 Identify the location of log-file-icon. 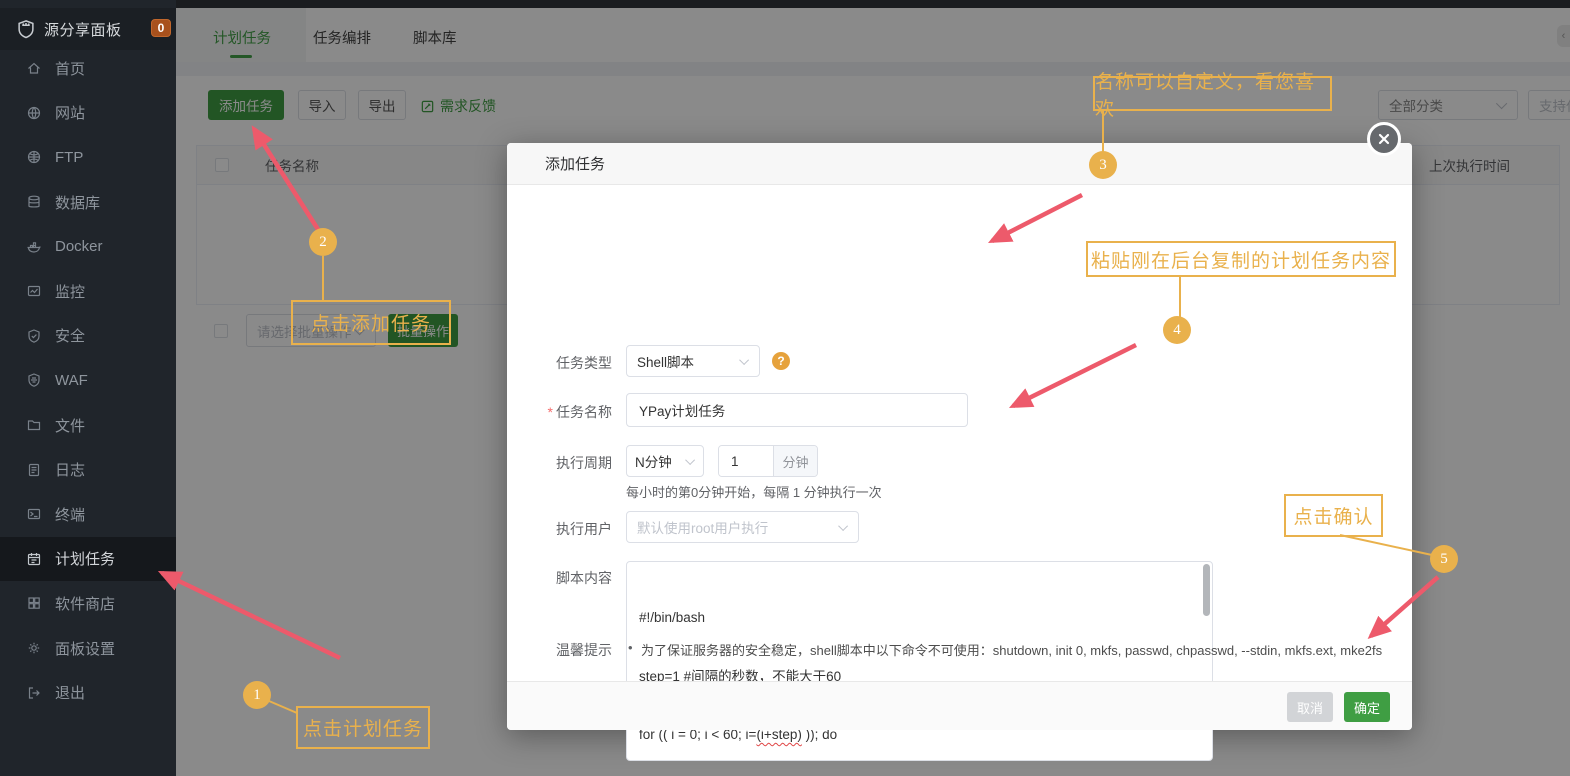
(34, 470).